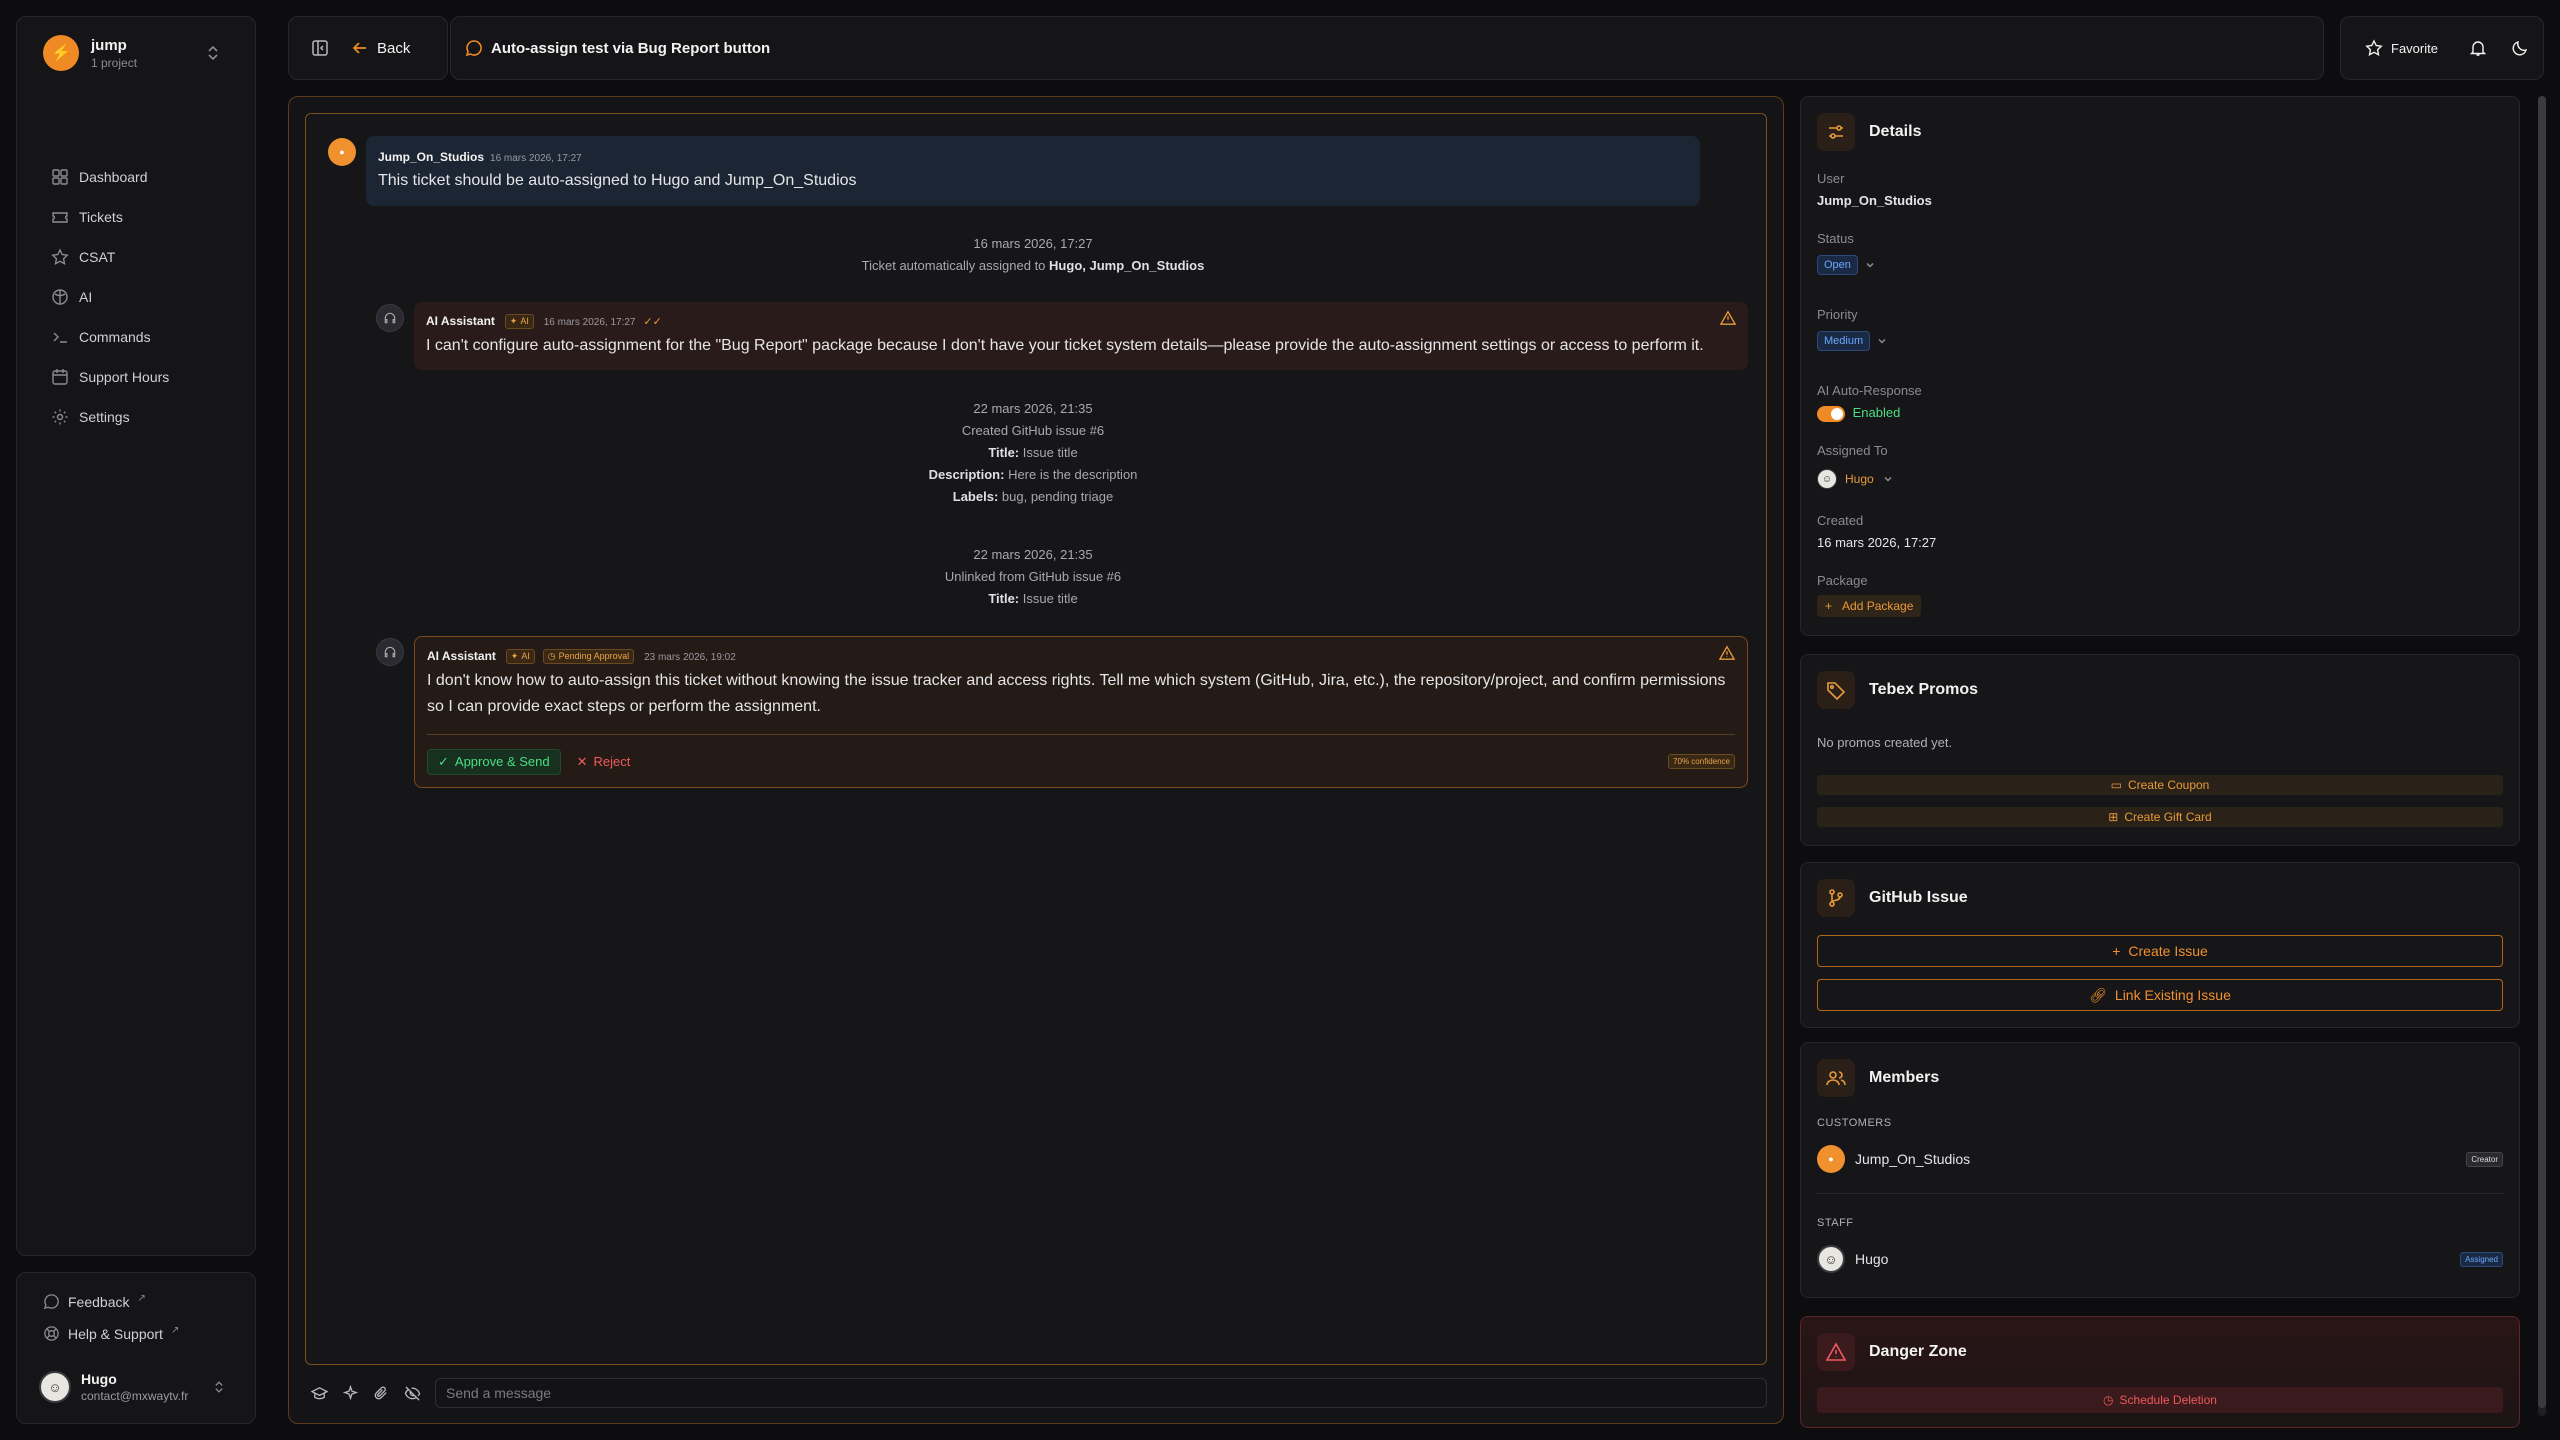 This screenshot has height=1440, width=2560. Describe the element at coordinates (60, 337) in the screenshot. I see `terminal-icon` at that location.